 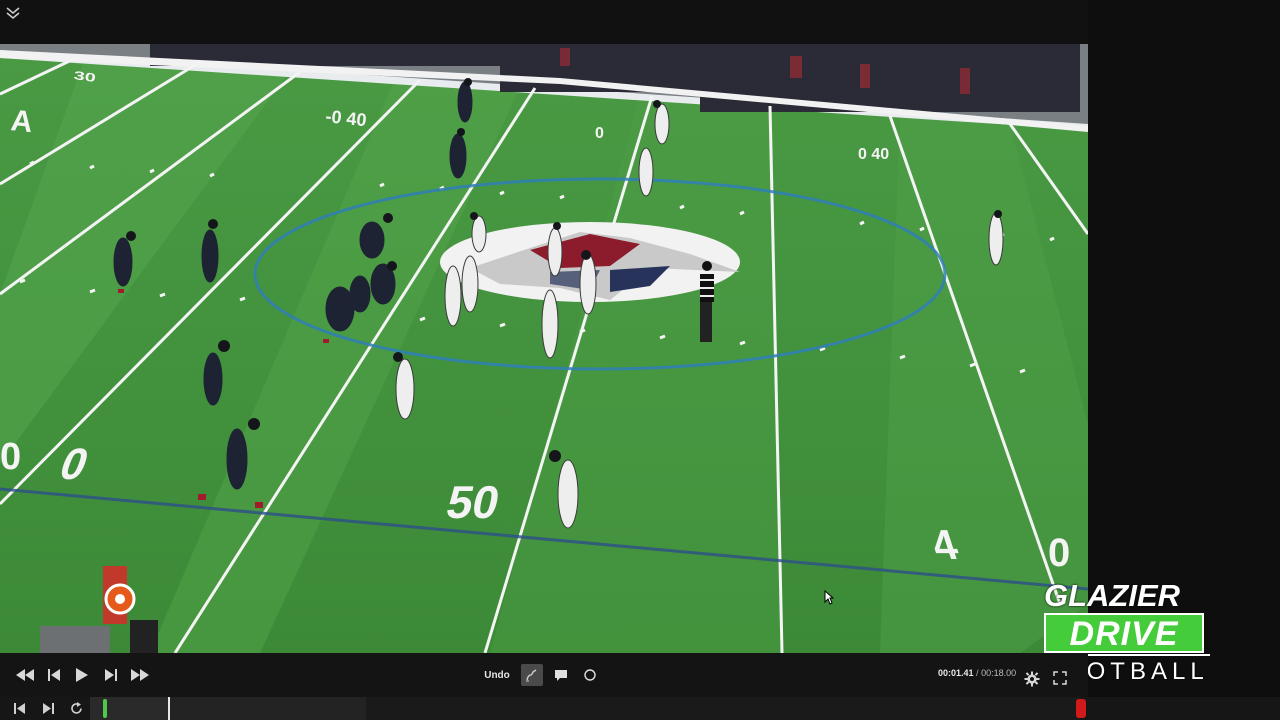 I want to click on pen-tool-button, so click(x=532, y=675).